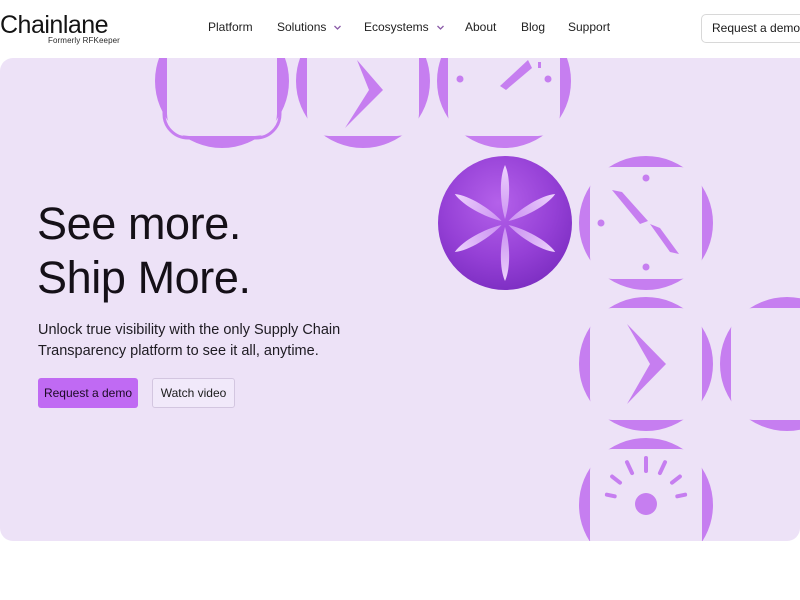  What do you see at coordinates (84, 40) in the screenshot?
I see `logo-tagline: Formerly RFKeeper` at bounding box center [84, 40].